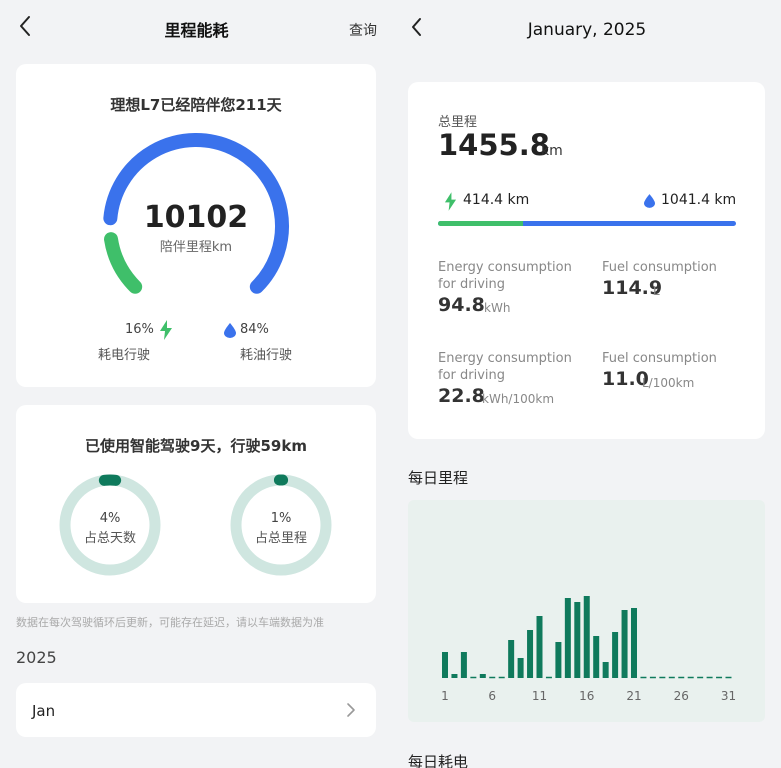 This screenshot has height=768, width=781. I want to click on x-tick-label: 1, so click(445, 696).